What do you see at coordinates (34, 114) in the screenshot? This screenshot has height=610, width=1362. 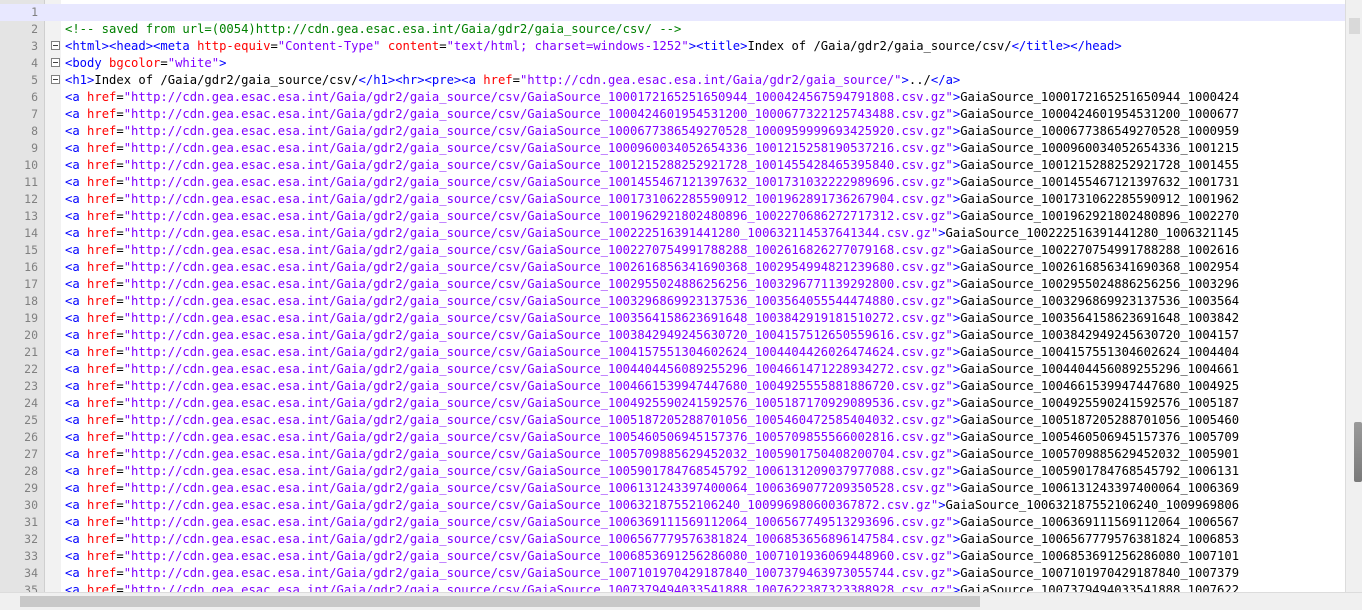 I see `line-number: 7` at bounding box center [34, 114].